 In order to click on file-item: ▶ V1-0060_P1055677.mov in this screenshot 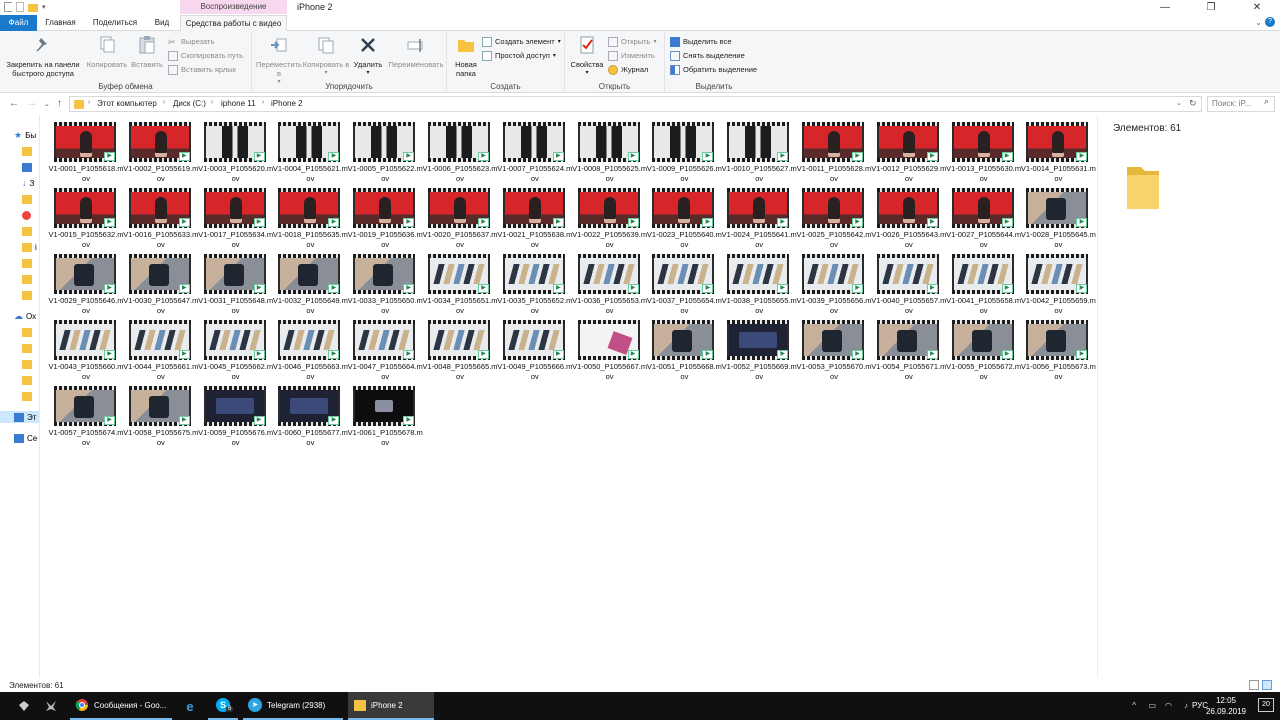, I will do `click(309, 417)`.